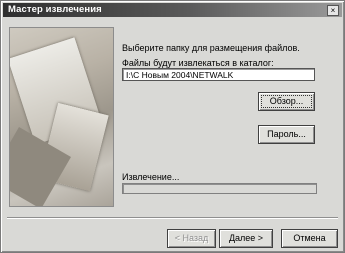 The image size is (345, 253). Describe the element at coordinates (246, 238) in the screenshot. I see `next-button: Далее >` at that location.